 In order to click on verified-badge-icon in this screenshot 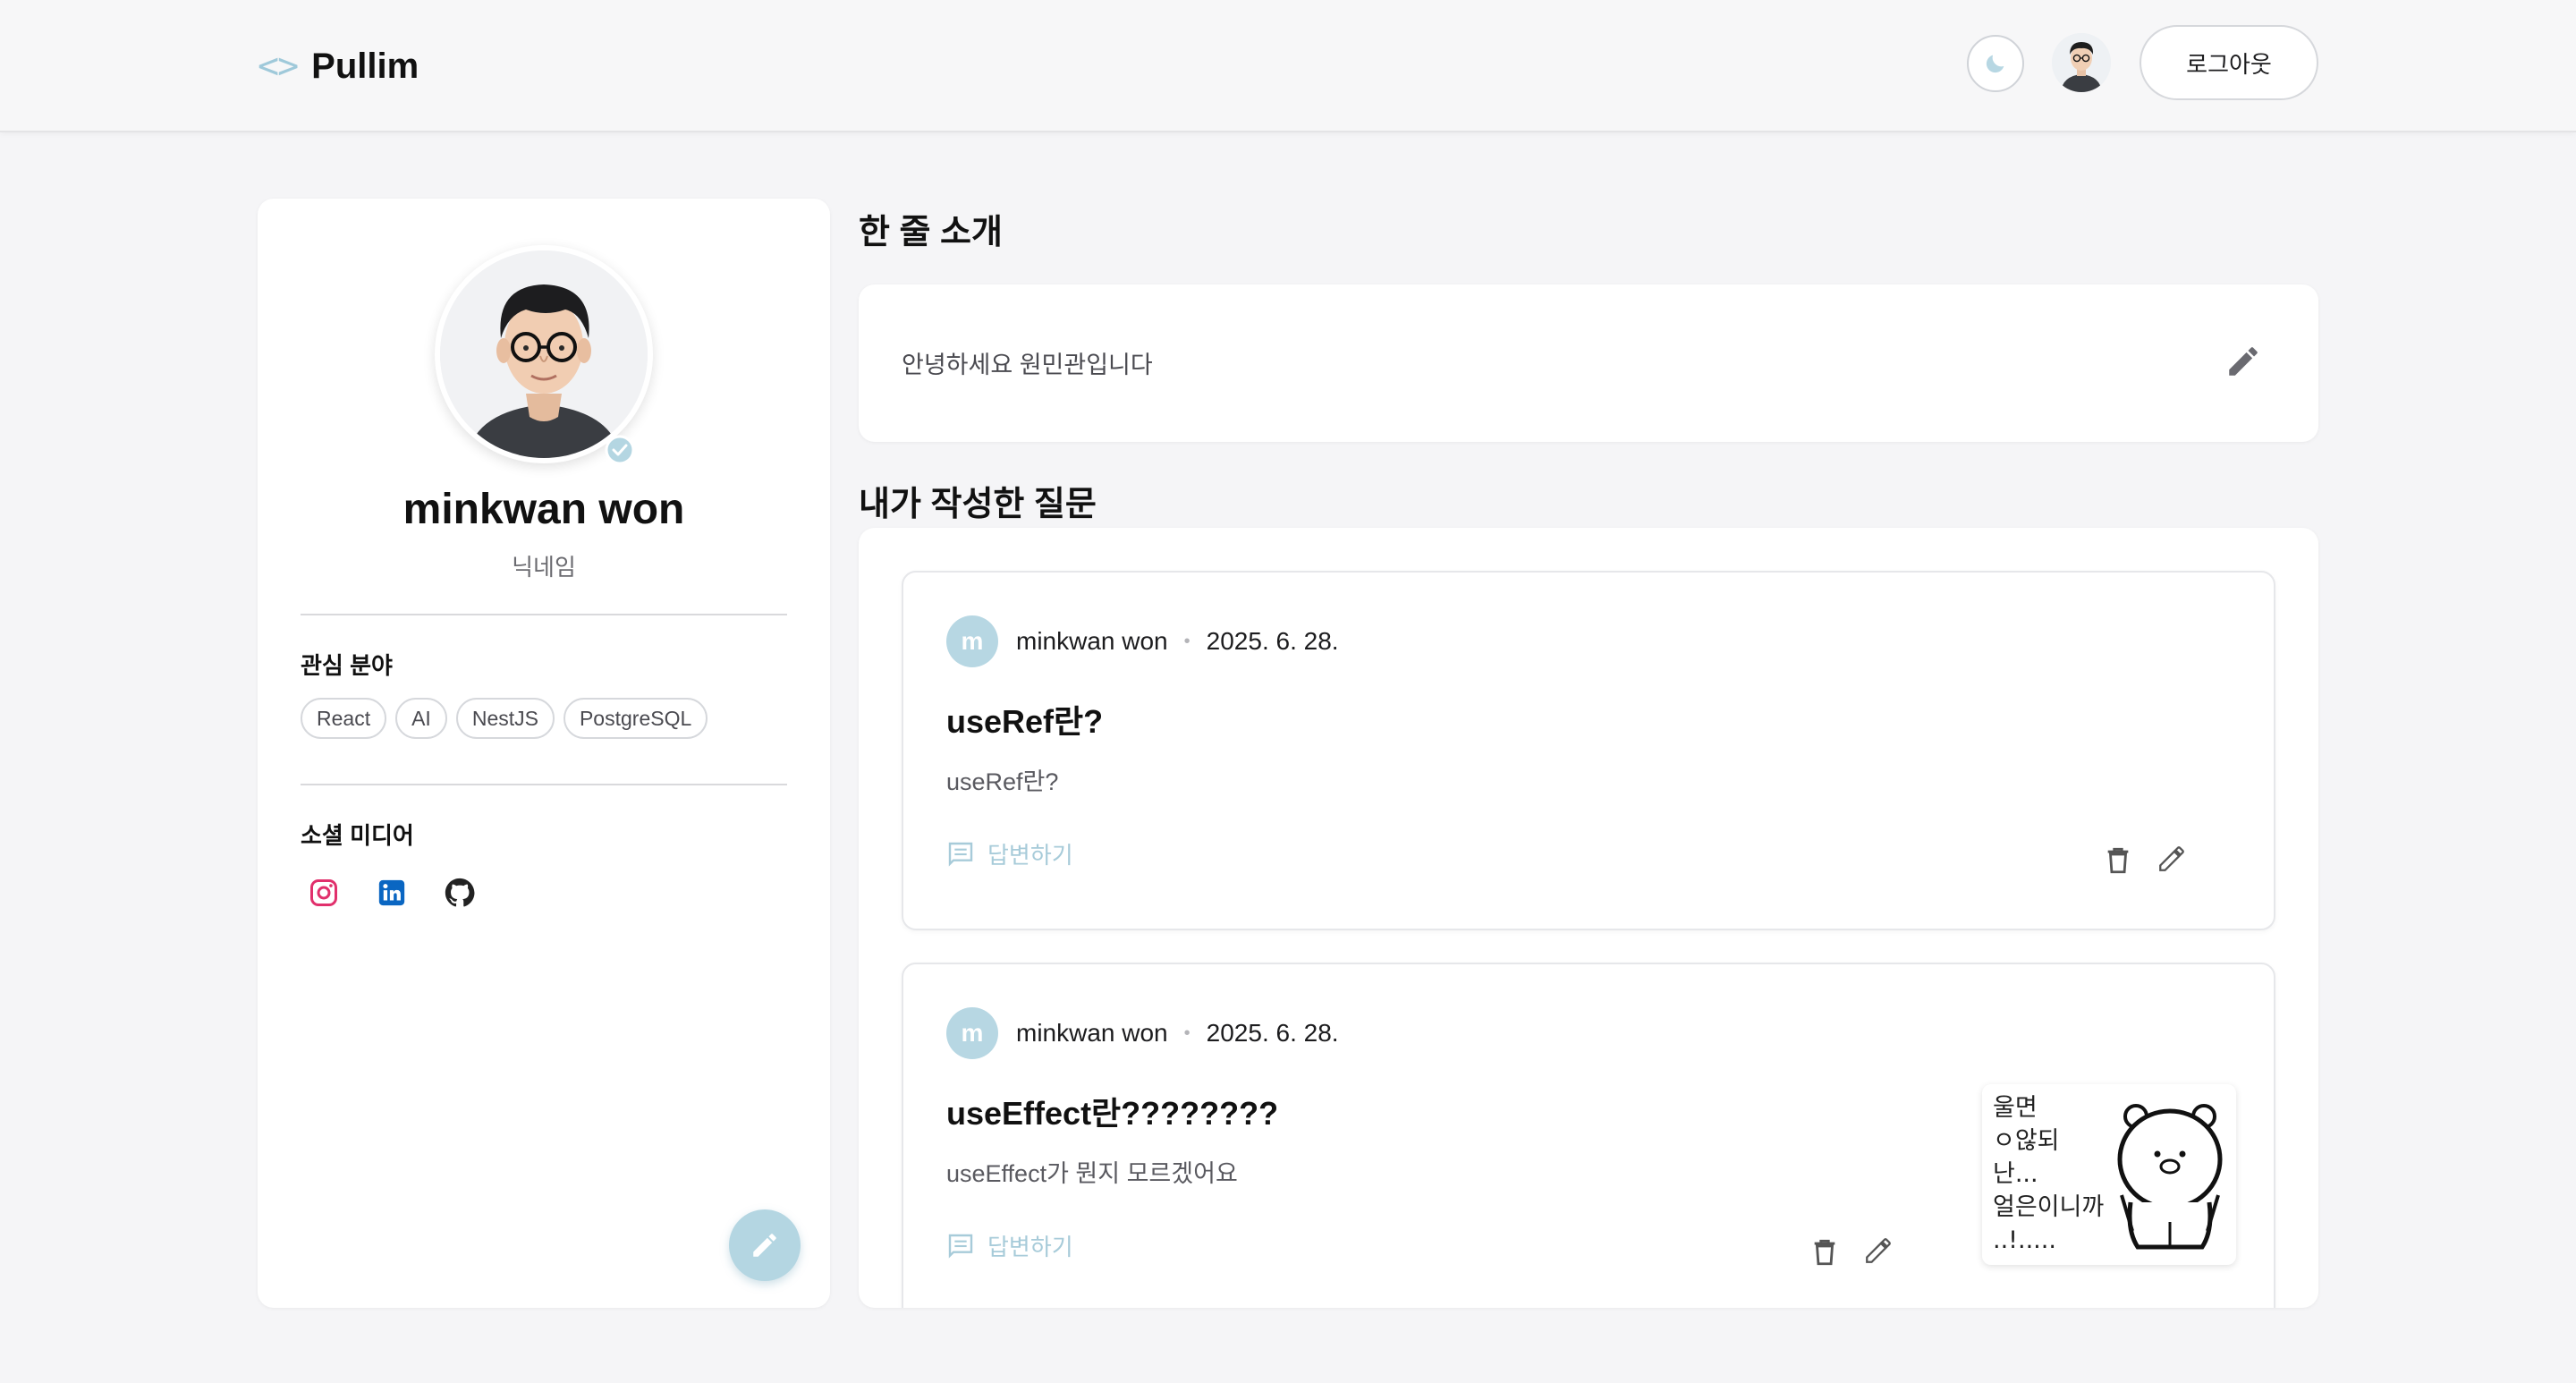, I will do `click(620, 450)`.